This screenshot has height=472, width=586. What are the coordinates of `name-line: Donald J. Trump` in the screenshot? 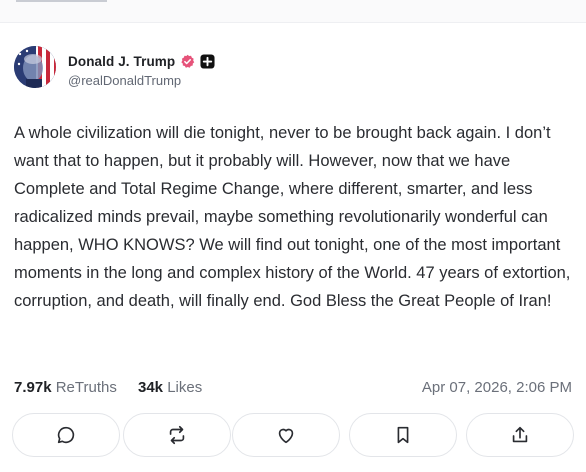 It's located at (141, 61).